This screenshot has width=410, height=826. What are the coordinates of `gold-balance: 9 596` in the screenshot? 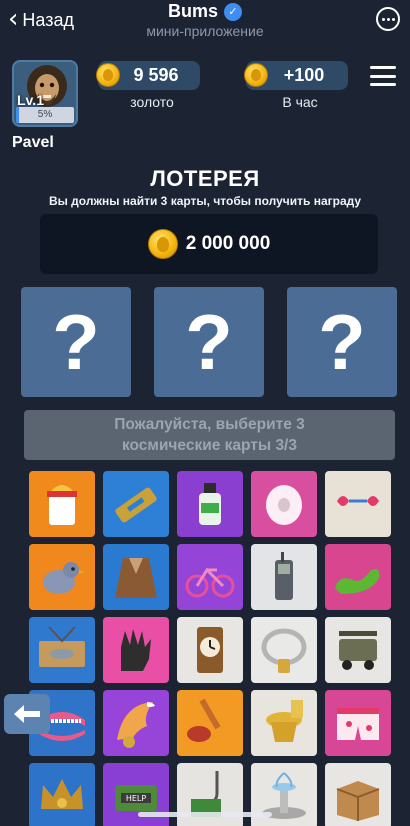 It's located at (148, 75).